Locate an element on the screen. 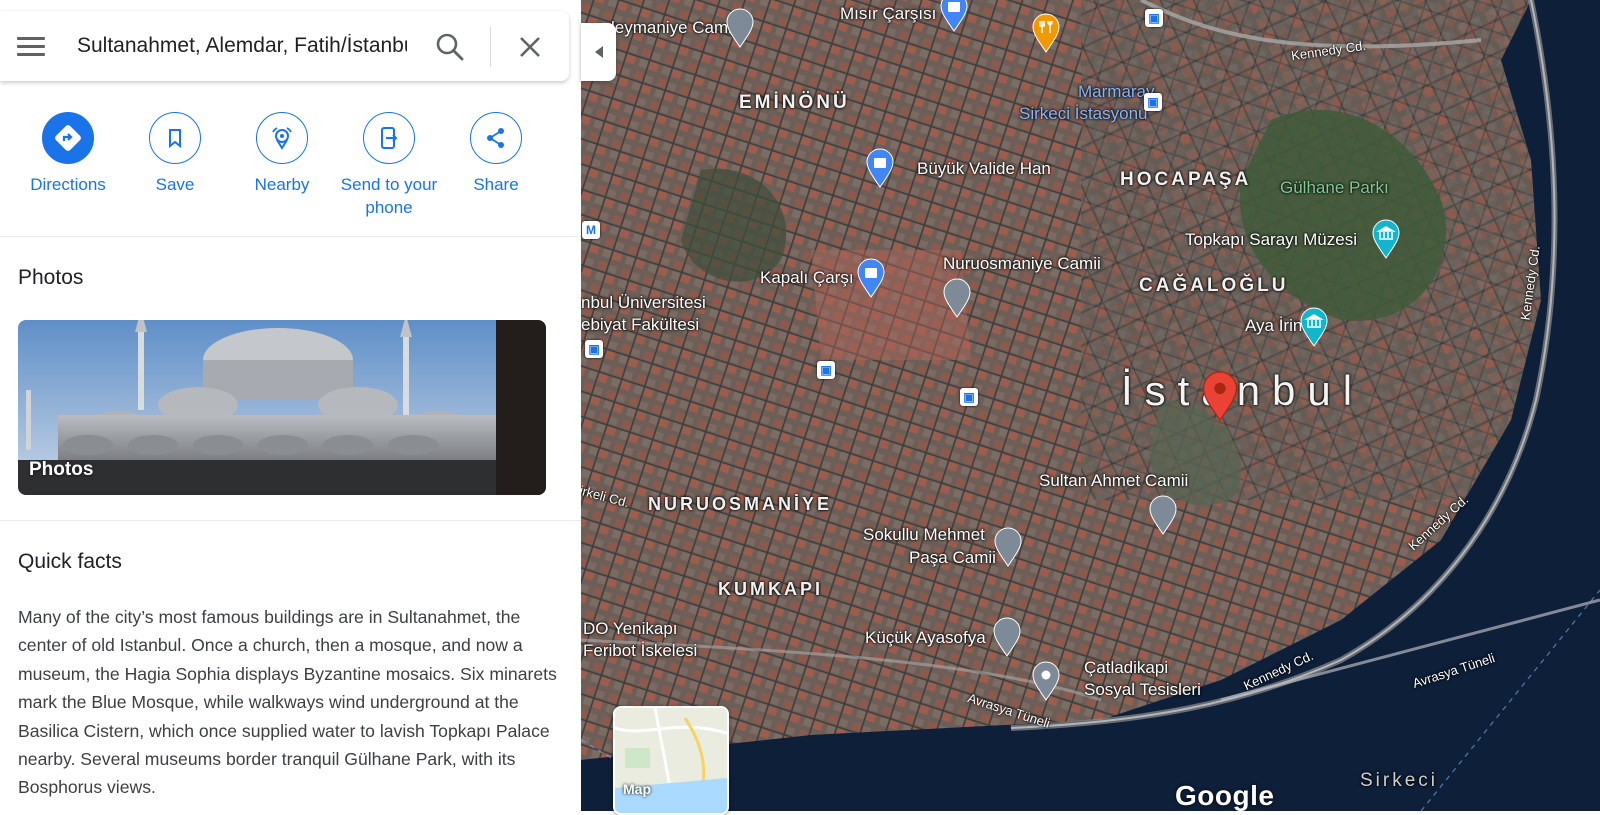 This screenshot has height=815, width=1600. place-label-kucuk-ayasofya: Küçük Ayasofya is located at coordinates (925, 638).